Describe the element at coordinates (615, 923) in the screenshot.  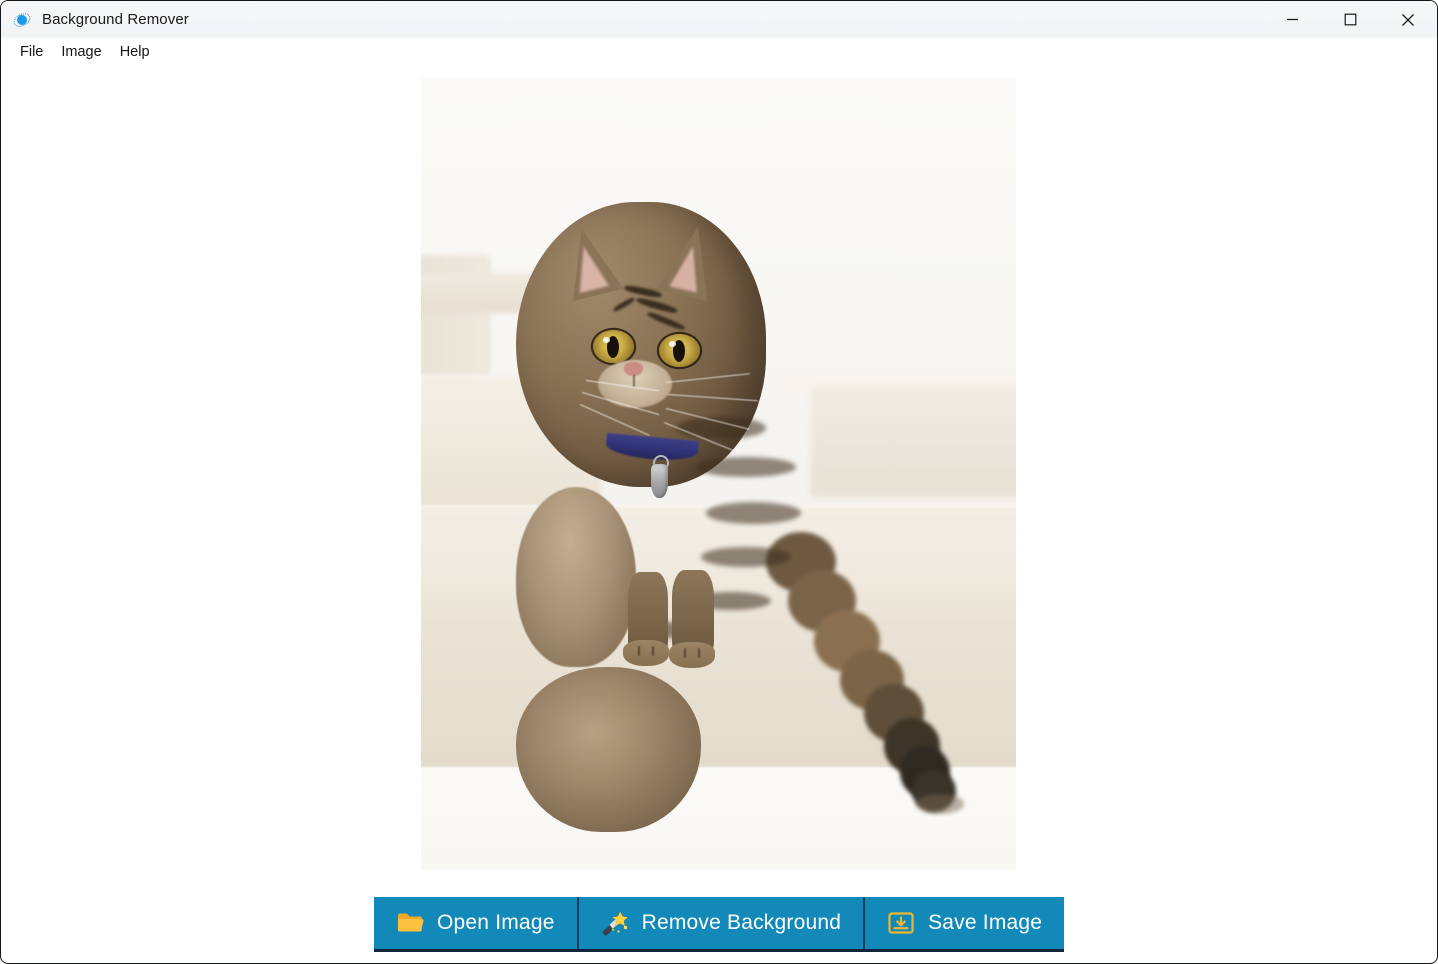
I see `magic-wand-icon` at that location.